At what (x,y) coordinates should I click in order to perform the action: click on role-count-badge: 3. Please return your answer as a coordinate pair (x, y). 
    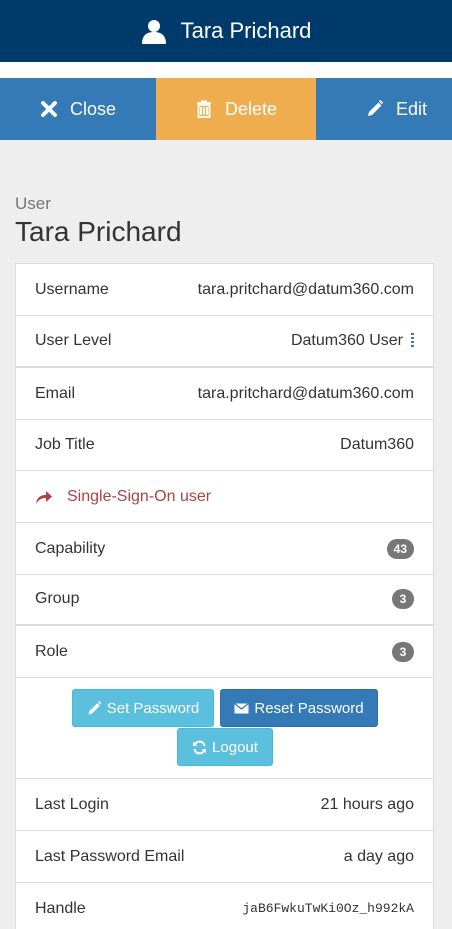
    Looking at the image, I should click on (403, 651).